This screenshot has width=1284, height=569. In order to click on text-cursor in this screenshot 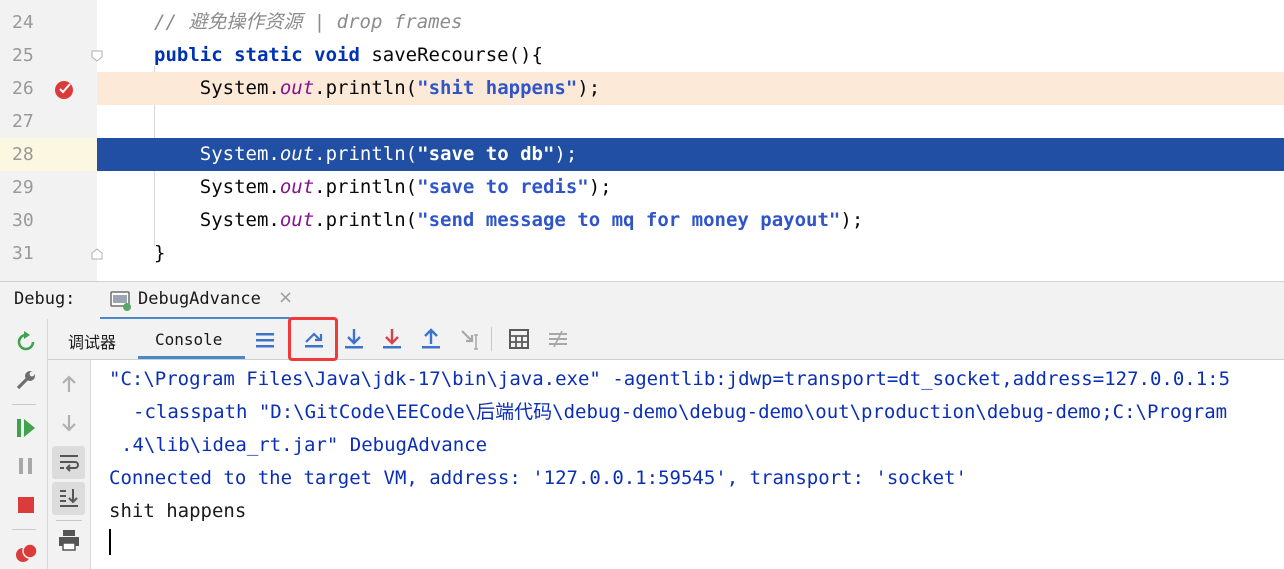, I will do `click(110, 542)`.